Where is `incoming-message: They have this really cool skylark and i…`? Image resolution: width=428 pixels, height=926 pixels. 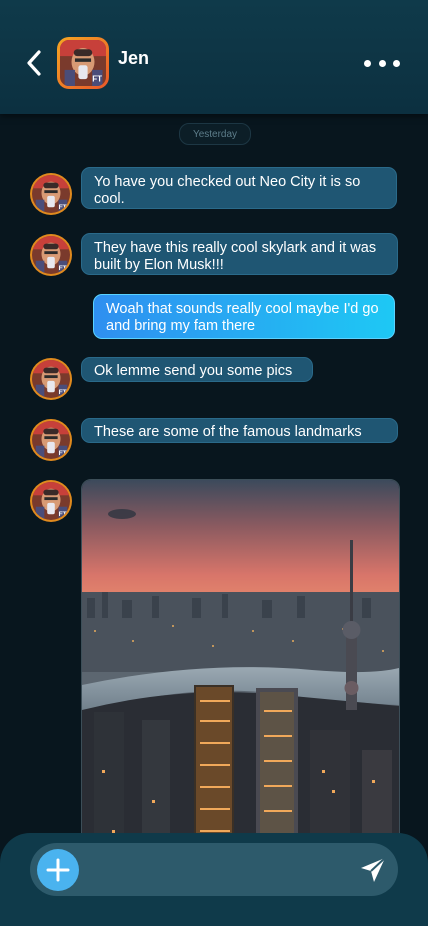 incoming-message: They have this really cool skylark and i… is located at coordinates (239, 254).